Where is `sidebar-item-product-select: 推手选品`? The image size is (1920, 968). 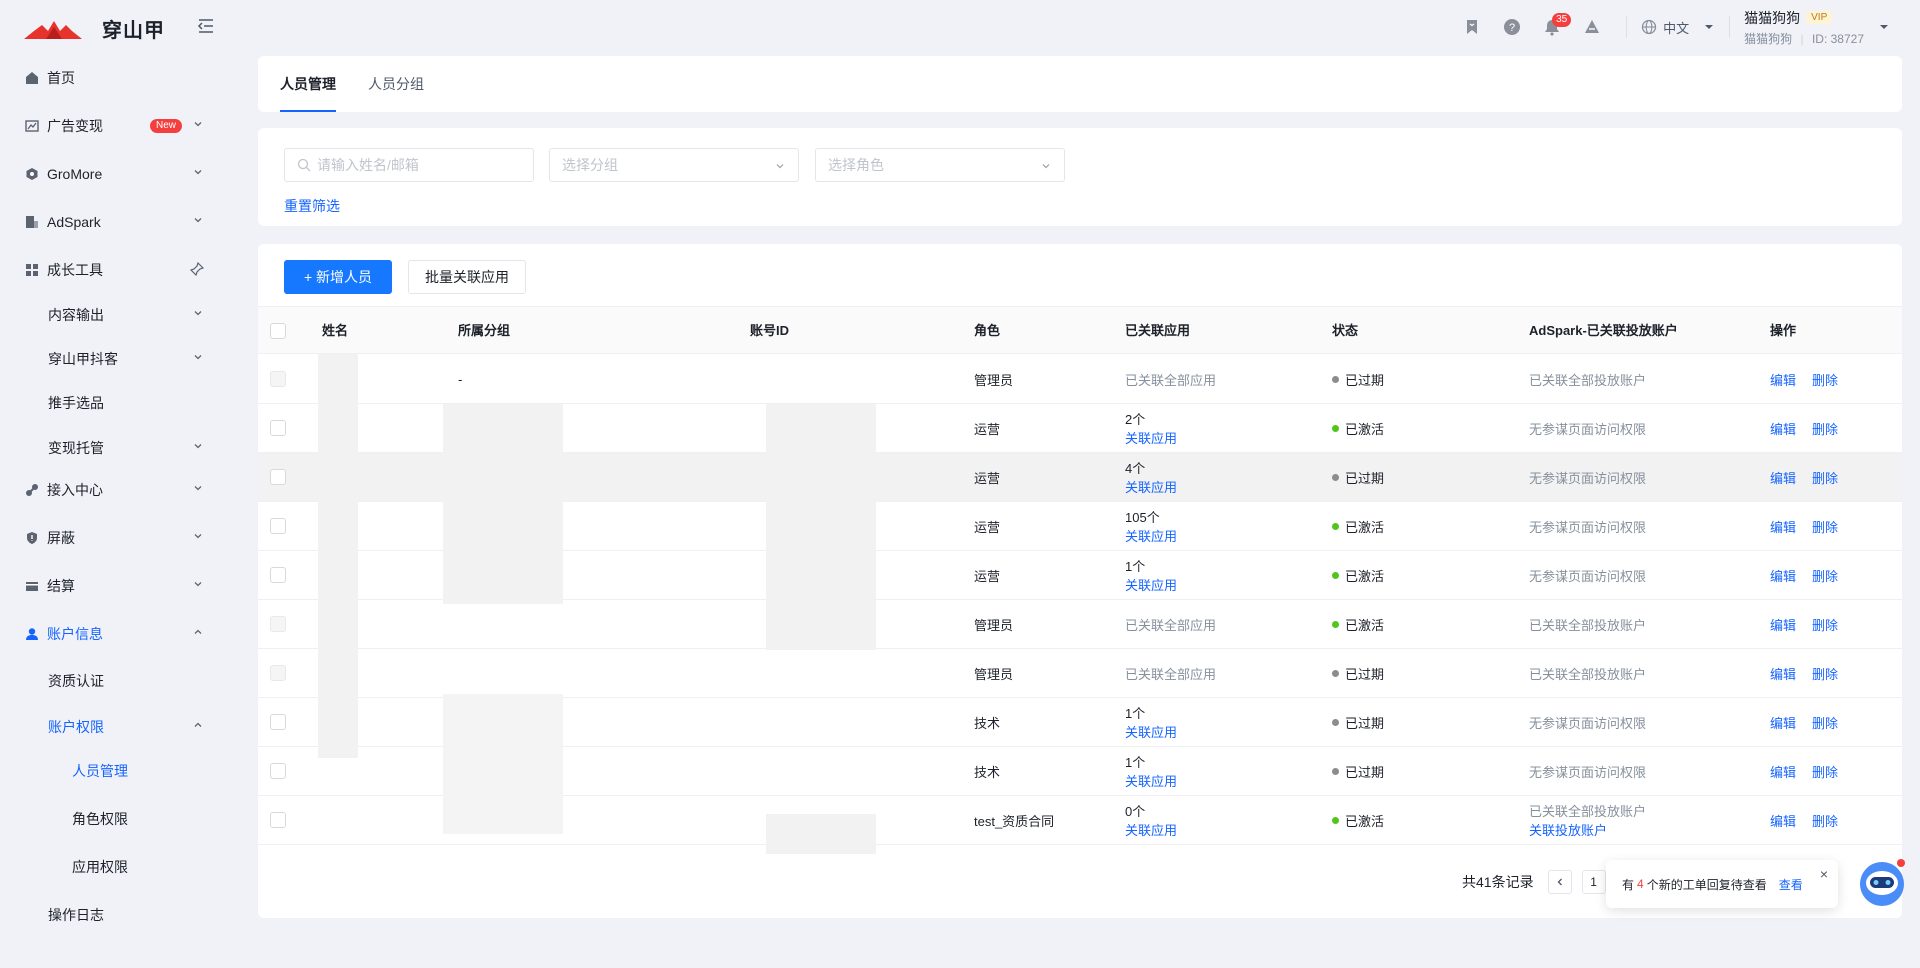
sidebar-item-product-select: 推手选品 is located at coordinates (110, 403).